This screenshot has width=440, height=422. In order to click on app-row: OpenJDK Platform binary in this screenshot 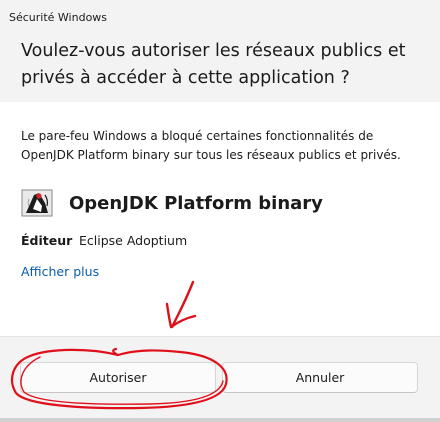, I will do `click(172, 203)`.